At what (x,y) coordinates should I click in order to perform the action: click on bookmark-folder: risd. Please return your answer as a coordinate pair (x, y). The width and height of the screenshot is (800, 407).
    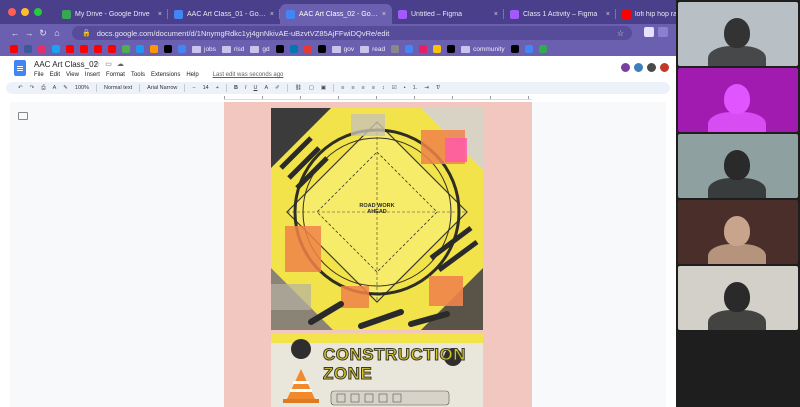
    Looking at the image, I should click on (232, 49).